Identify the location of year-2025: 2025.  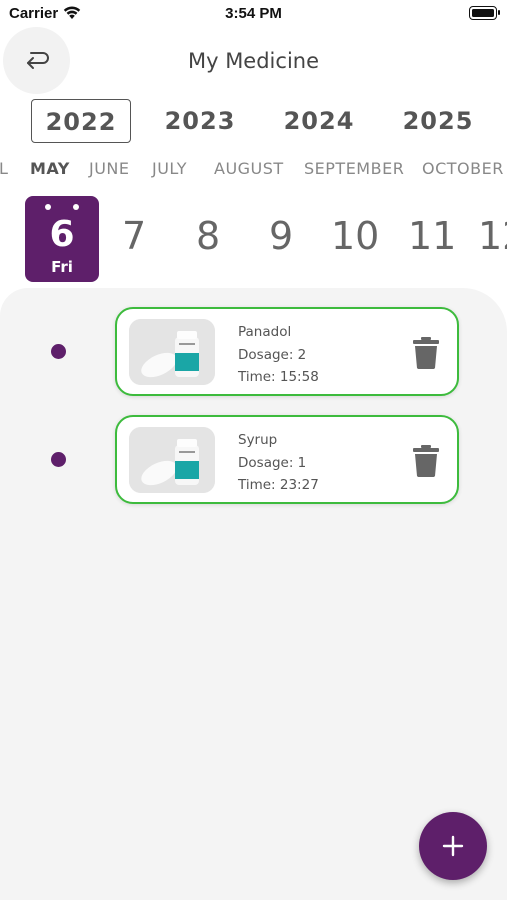
(438, 121).